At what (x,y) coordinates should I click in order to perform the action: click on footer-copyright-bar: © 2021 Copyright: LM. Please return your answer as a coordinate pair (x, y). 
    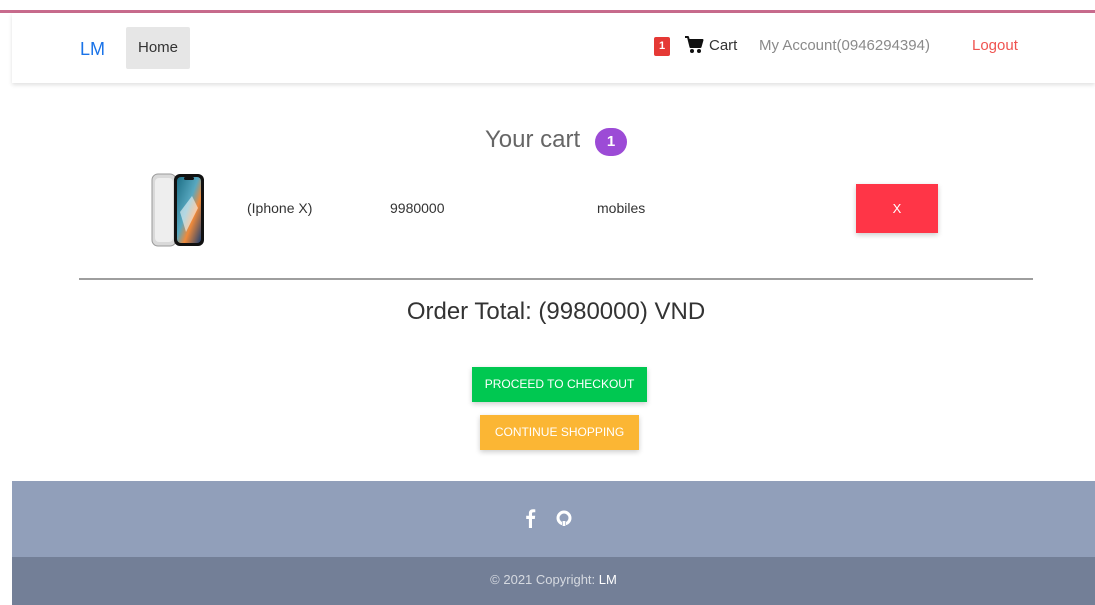
    Looking at the image, I should click on (553, 581).